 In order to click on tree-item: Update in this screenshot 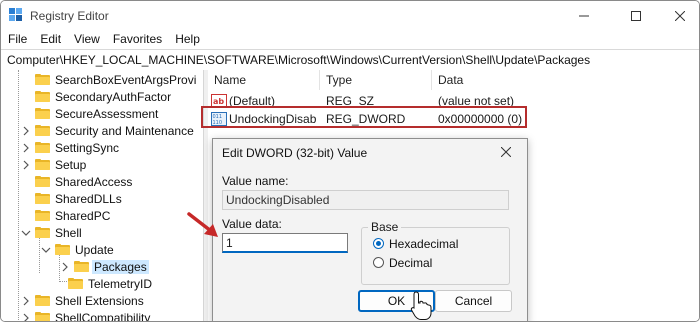, I will do `click(77, 249)`.